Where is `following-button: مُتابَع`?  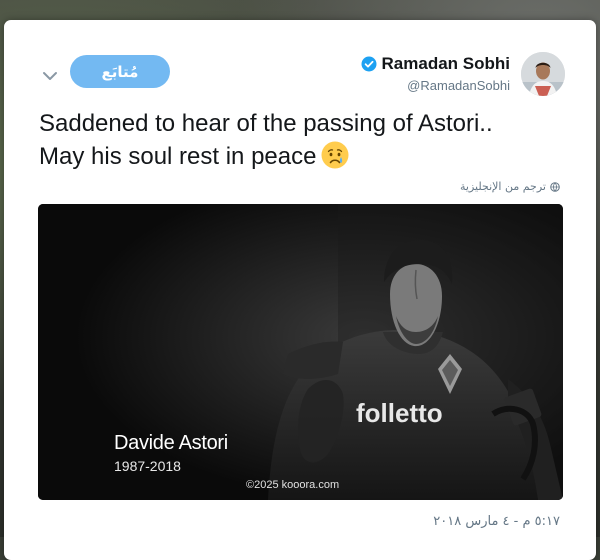 following-button: مُتابَع is located at coordinates (120, 71).